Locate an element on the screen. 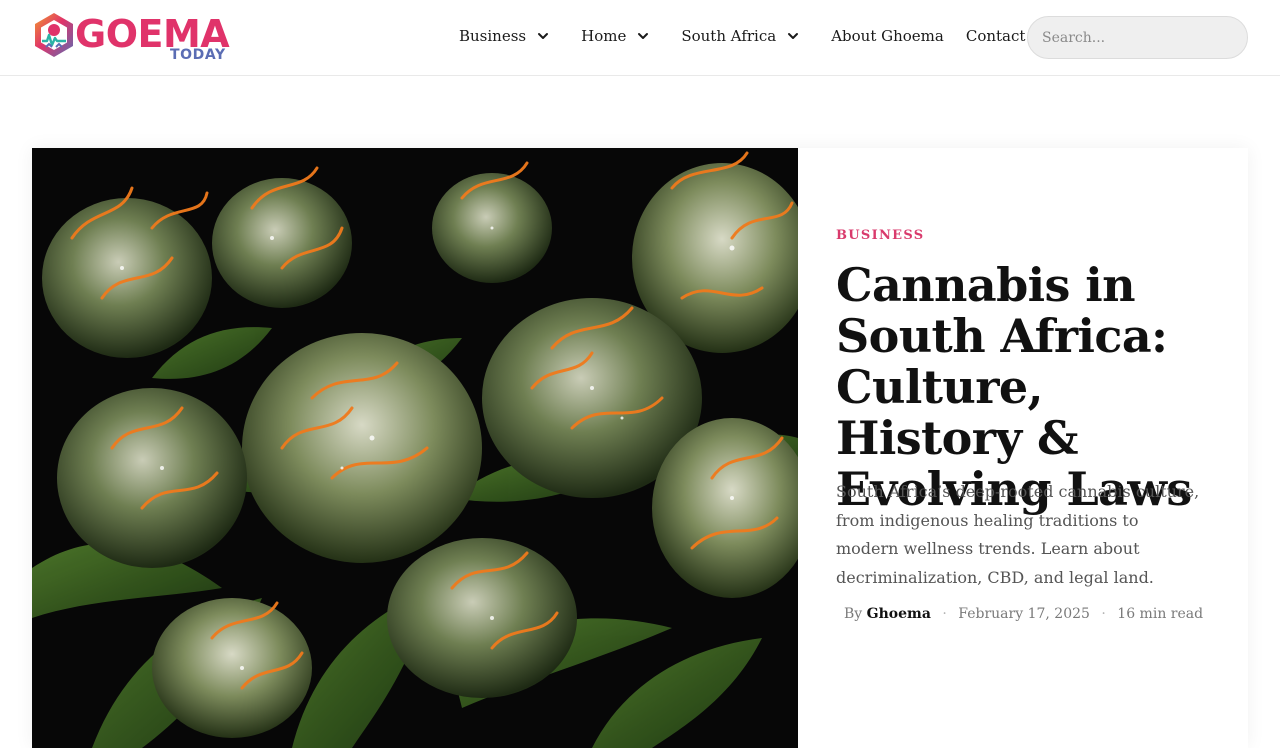 The height and width of the screenshot is (748, 1280). nav-item-label: Business is located at coordinates (493, 36).